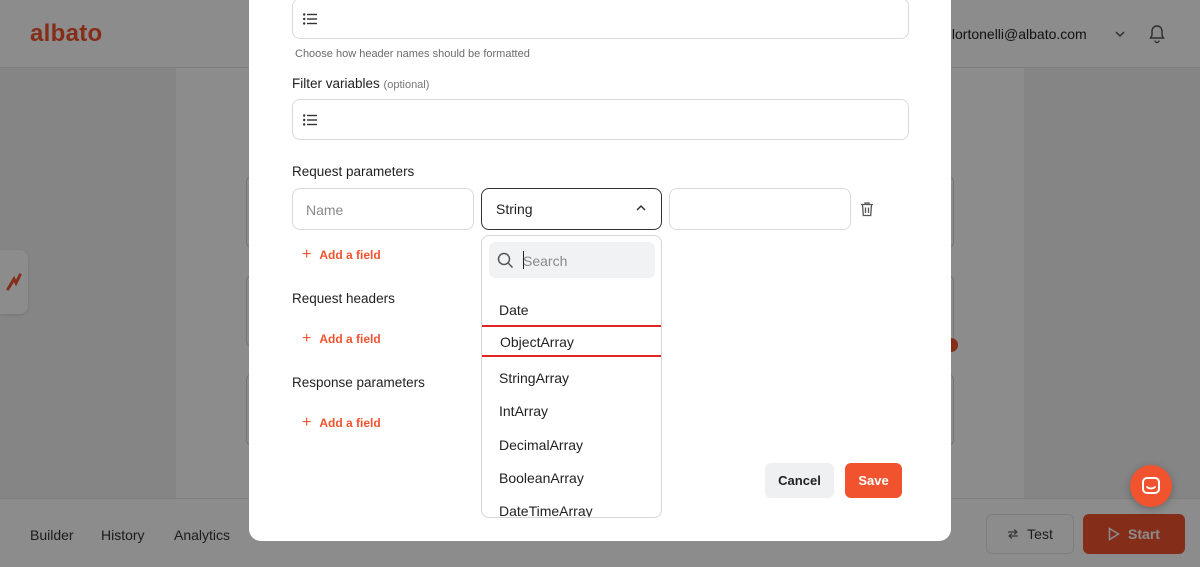 The height and width of the screenshot is (567, 1200). What do you see at coordinates (514, 209) in the screenshot?
I see `parameter-type-value: String` at bounding box center [514, 209].